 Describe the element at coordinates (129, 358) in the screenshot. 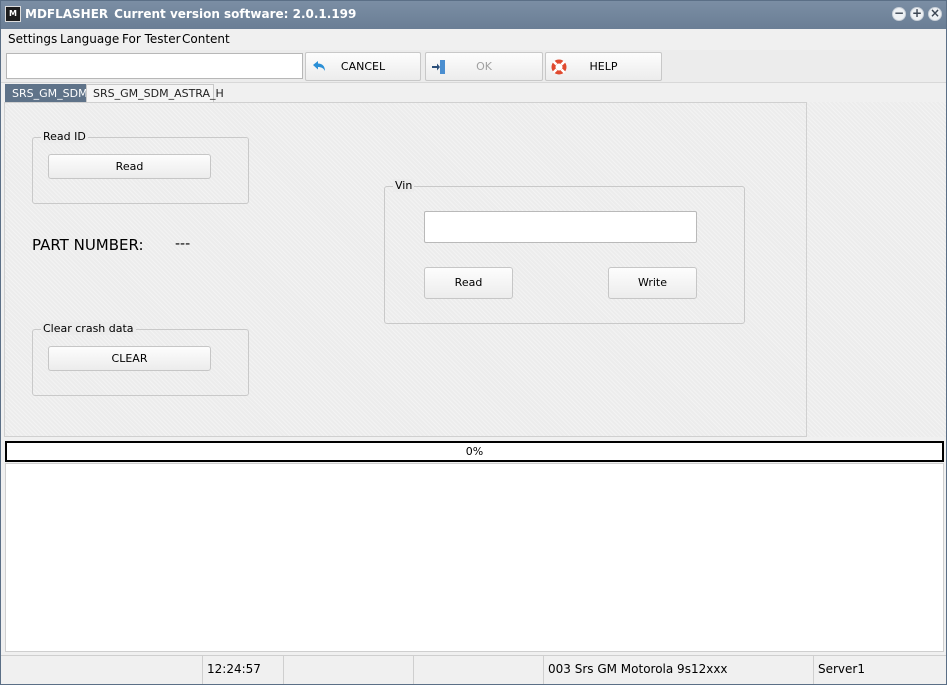

I see `clear-crash-button: CLEAR` at that location.